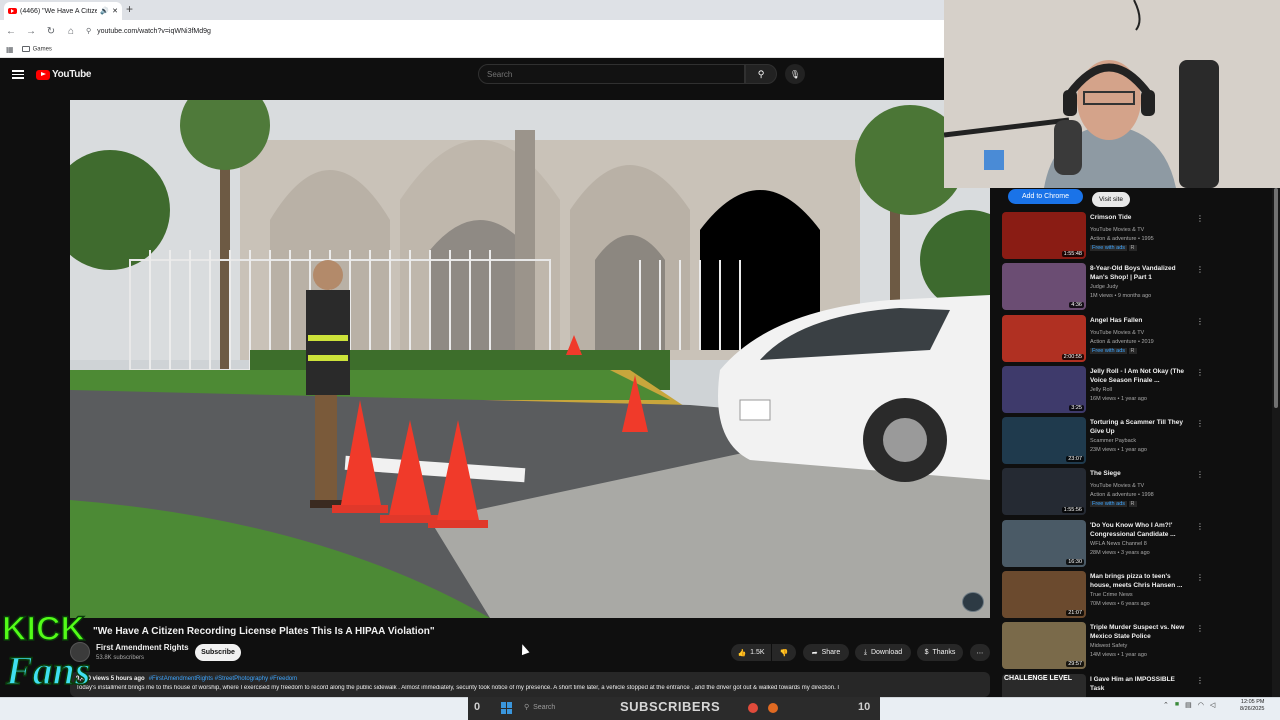 The image size is (1280, 720). Describe the element at coordinates (507, 708) in the screenshot. I see `windows-start-icon` at that location.